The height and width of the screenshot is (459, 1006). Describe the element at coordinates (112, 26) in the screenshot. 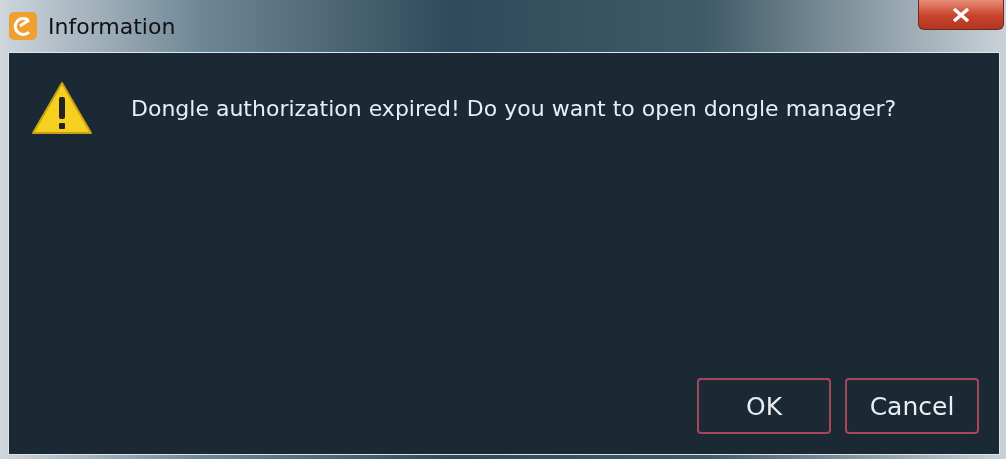

I see `window-title: Information` at that location.